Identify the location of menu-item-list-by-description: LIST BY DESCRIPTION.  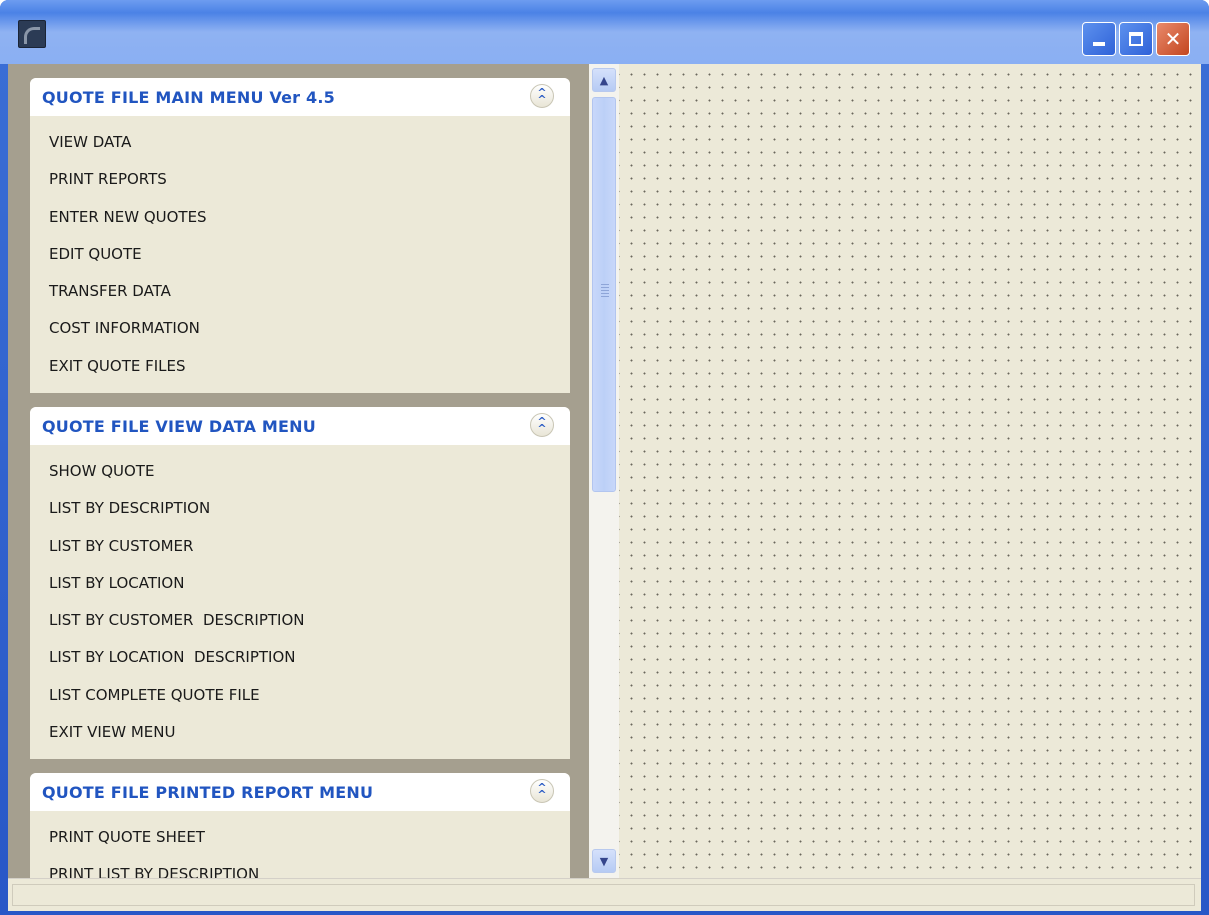
(300, 508).